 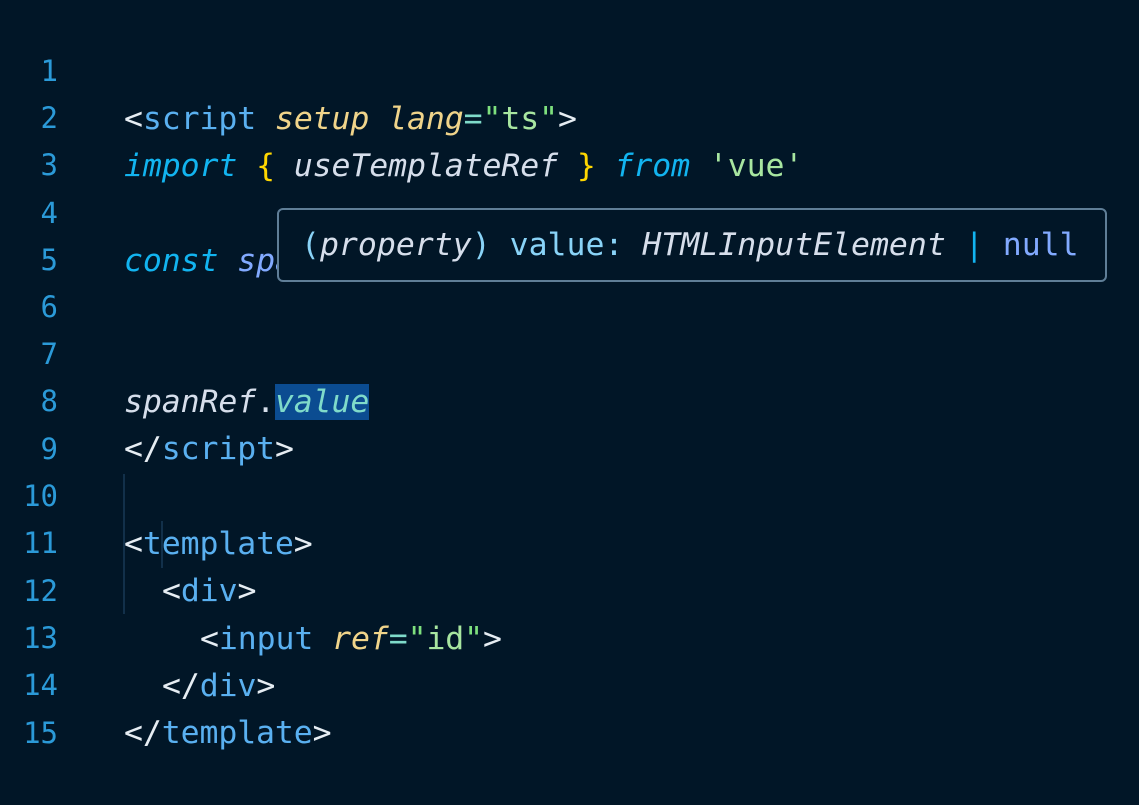 What do you see at coordinates (38, 706) in the screenshot?
I see `line-15: 15` at bounding box center [38, 706].